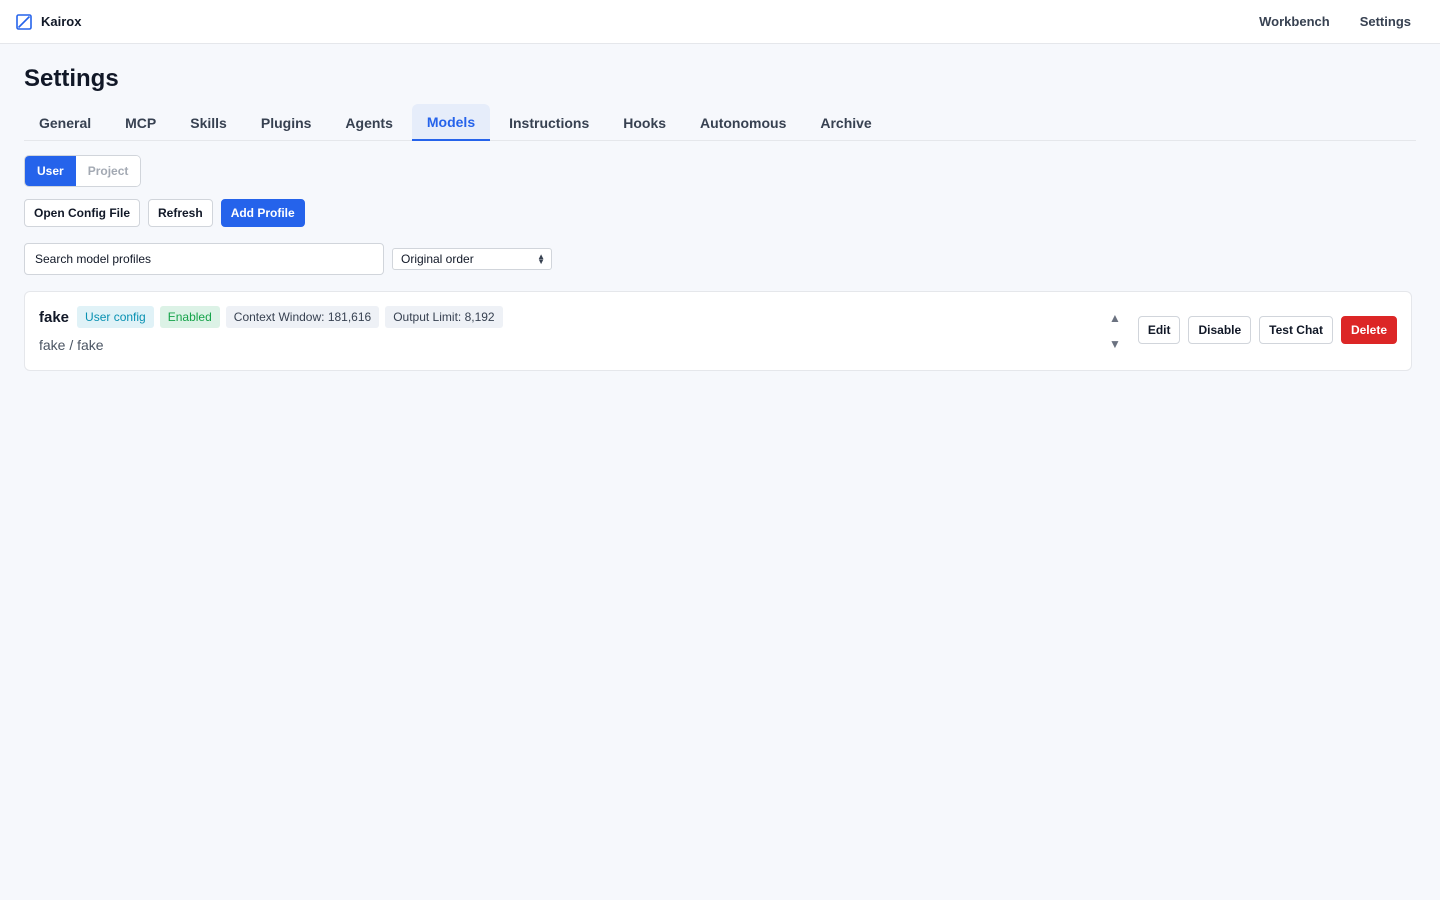 The height and width of the screenshot is (900, 1440). Describe the element at coordinates (368, 122) in the screenshot. I see `tab-agents: Agents` at that location.